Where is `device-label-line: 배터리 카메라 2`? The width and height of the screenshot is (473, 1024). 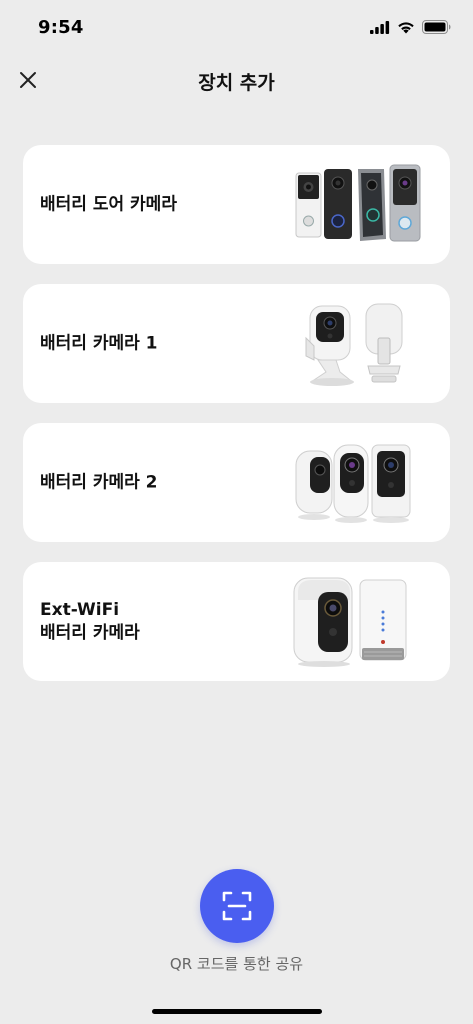
device-label-line: 배터리 카메라 2 is located at coordinates (99, 482).